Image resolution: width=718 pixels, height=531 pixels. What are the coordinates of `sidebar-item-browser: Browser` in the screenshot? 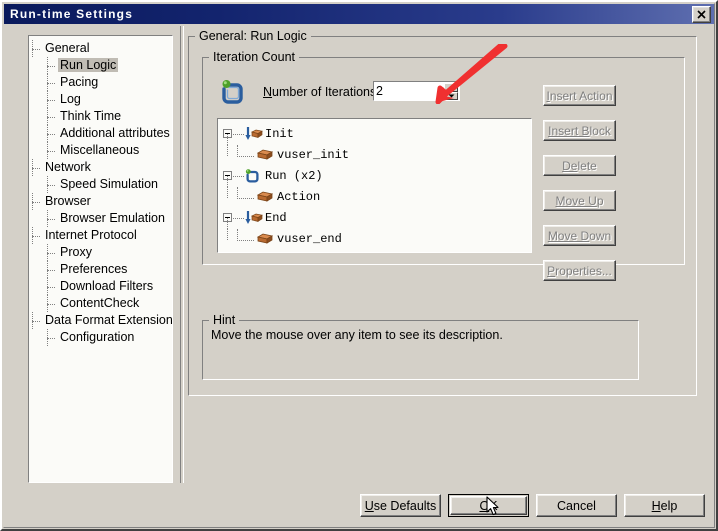 It's located at (100, 201).